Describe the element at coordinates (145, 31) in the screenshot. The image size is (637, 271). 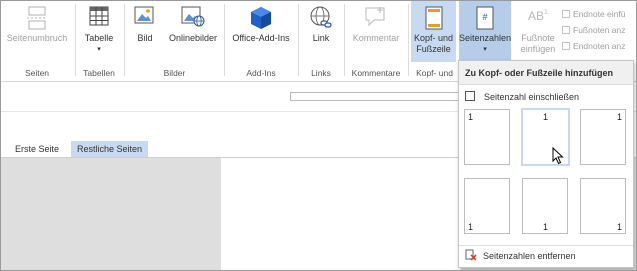
I see `picture-button: Bild` at that location.